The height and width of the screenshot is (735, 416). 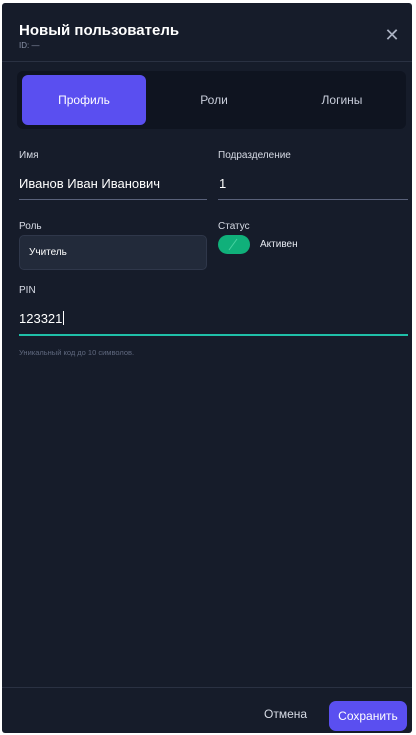 What do you see at coordinates (254, 155) in the screenshot?
I see `department-label: Подразделение` at bounding box center [254, 155].